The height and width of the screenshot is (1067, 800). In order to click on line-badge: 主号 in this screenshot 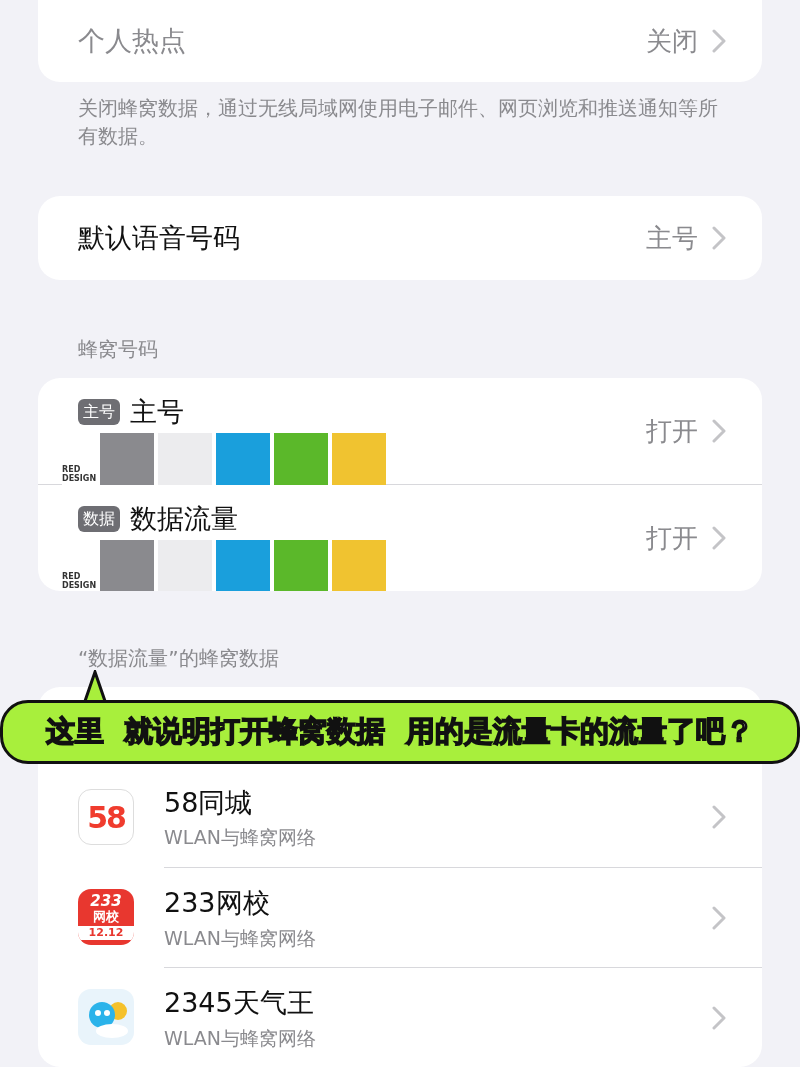, I will do `click(99, 412)`.